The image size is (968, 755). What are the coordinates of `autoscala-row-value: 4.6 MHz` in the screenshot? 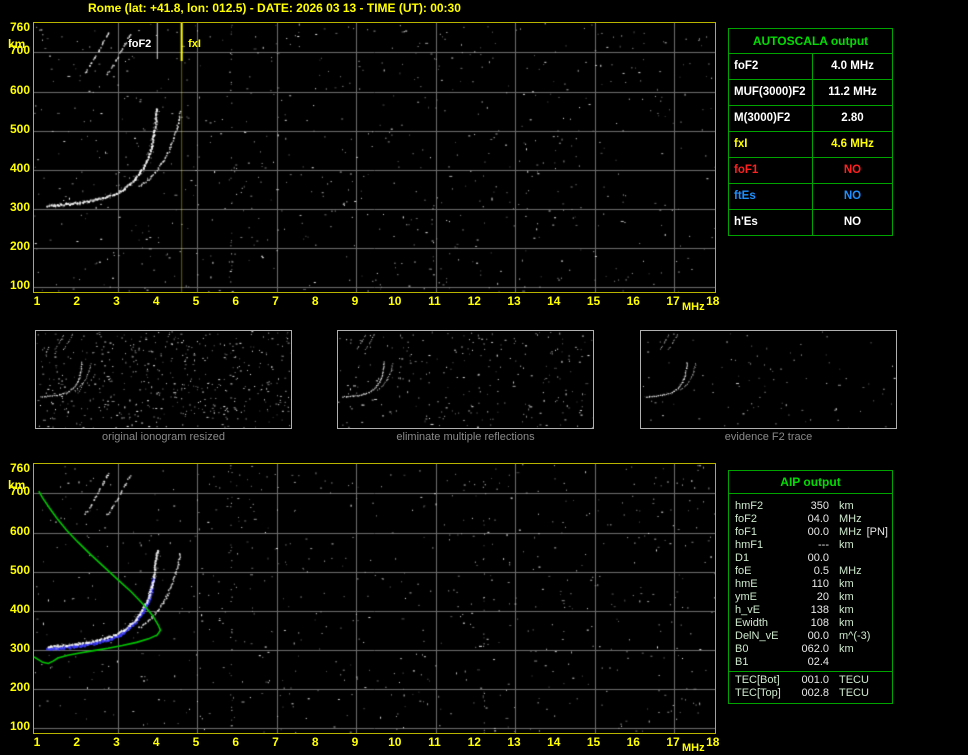 It's located at (852, 144).